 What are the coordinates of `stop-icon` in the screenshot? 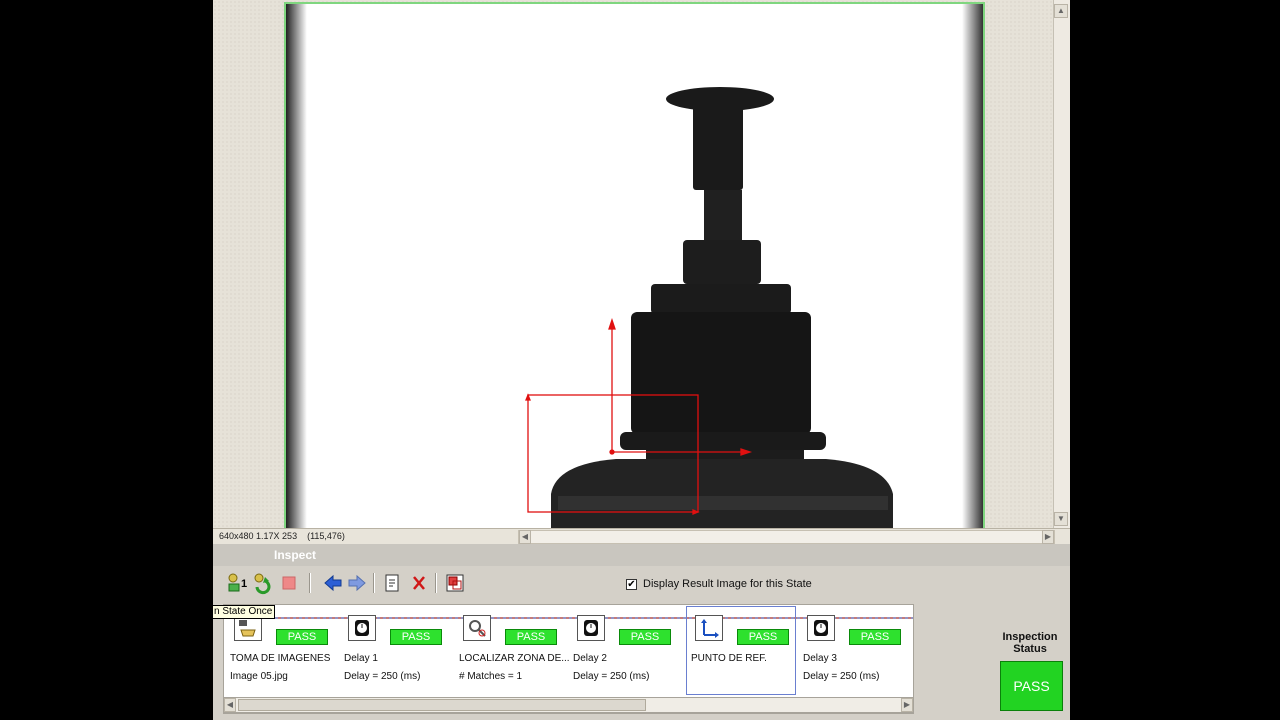 It's located at (289, 583).